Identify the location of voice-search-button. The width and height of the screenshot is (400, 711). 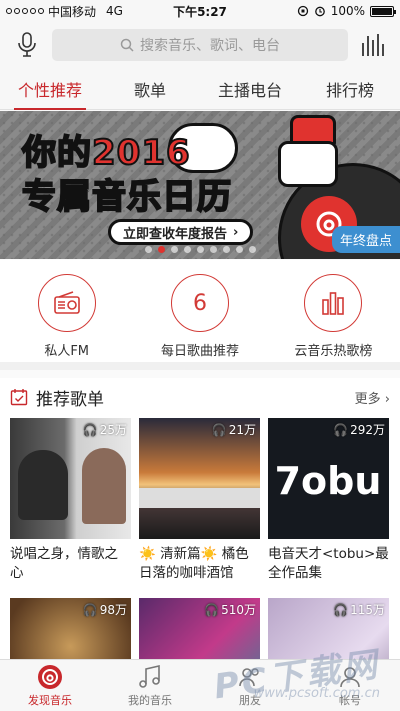
(27, 45).